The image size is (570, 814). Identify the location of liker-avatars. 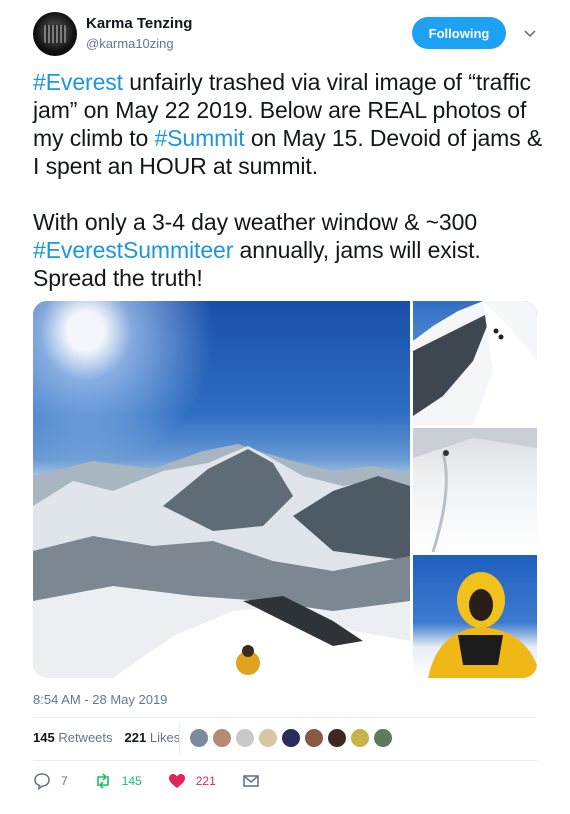
(292, 738).